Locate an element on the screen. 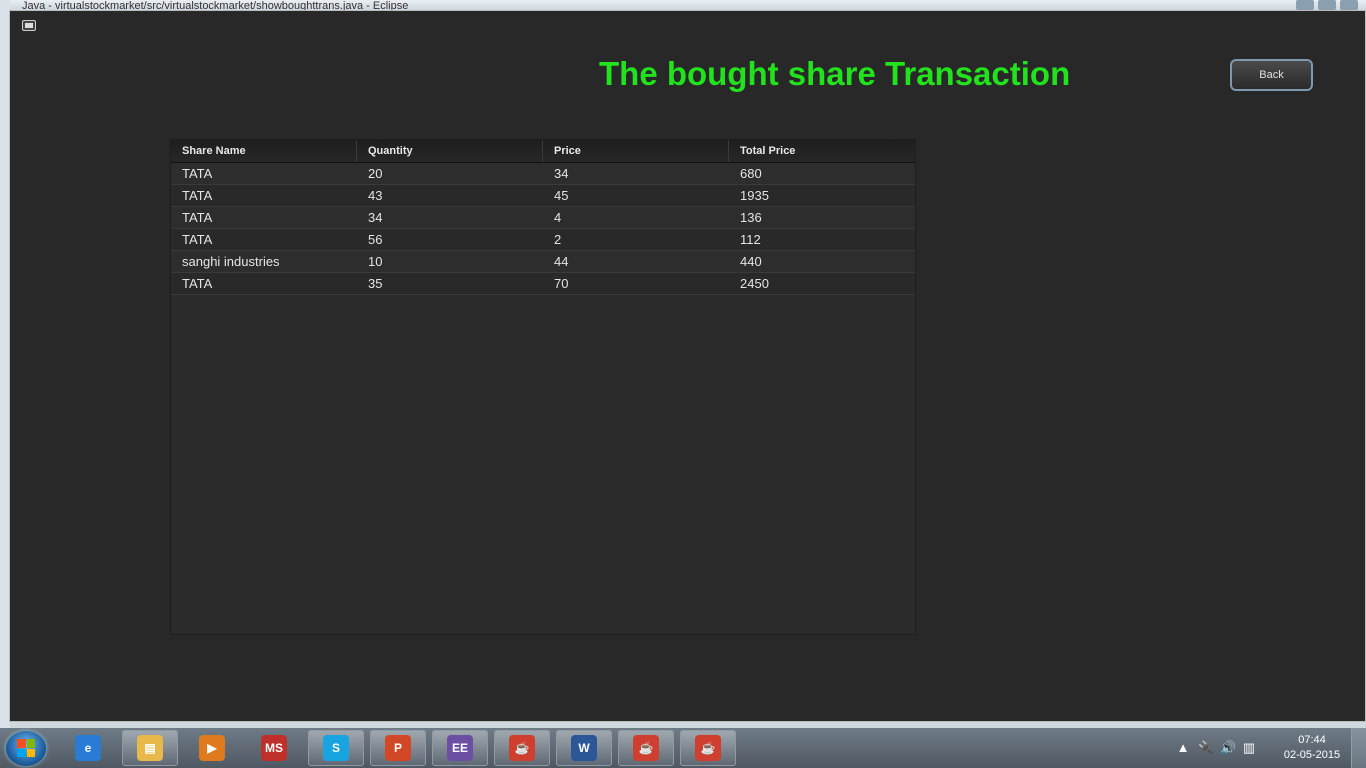 This screenshot has height=768, width=1366. background-window-controls is located at coordinates (1327, 5).